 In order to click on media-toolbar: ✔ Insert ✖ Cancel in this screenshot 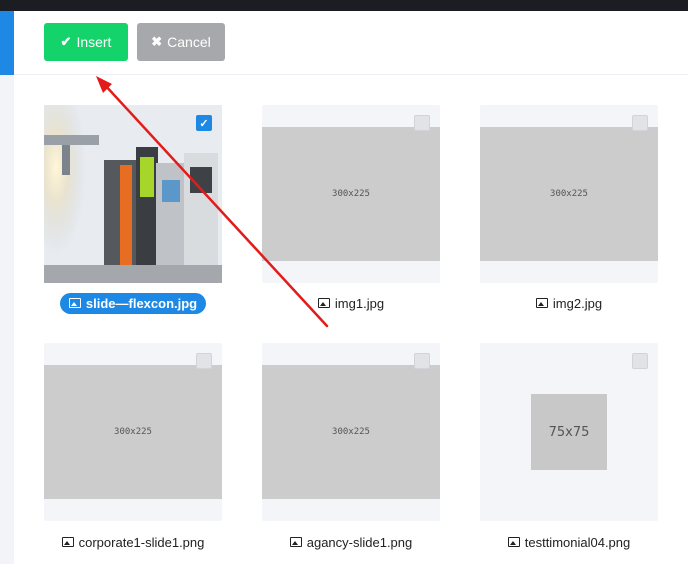, I will do `click(351, 43)`.